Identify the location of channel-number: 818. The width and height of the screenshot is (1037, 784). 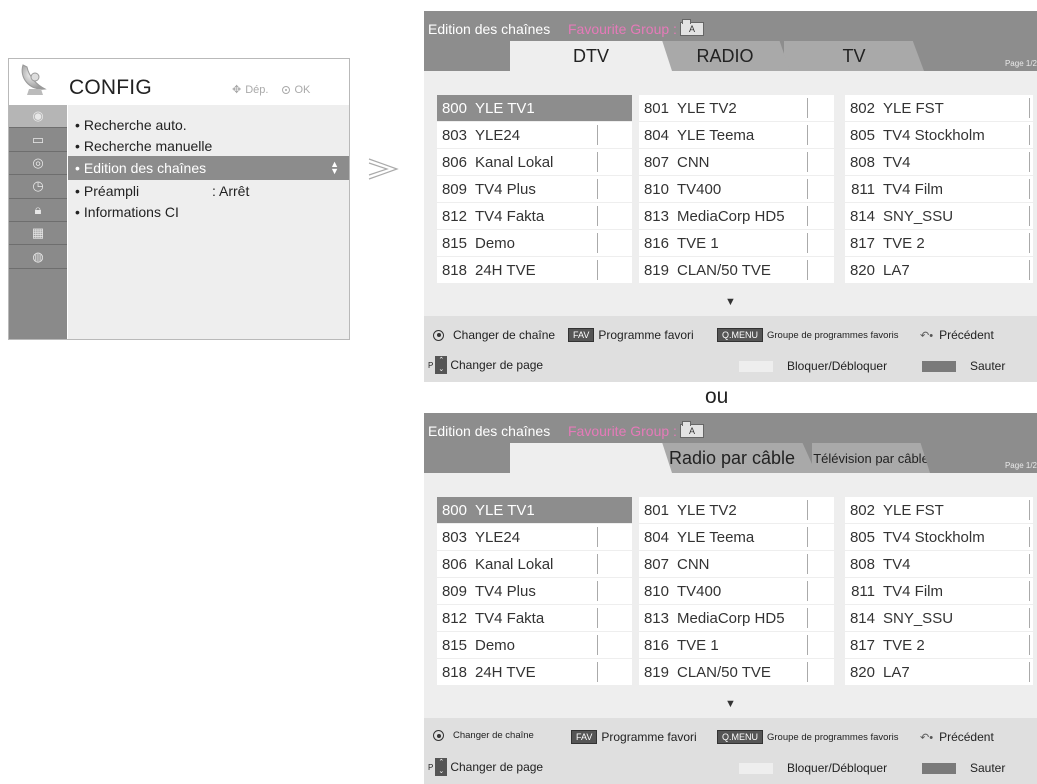
(454, 270).